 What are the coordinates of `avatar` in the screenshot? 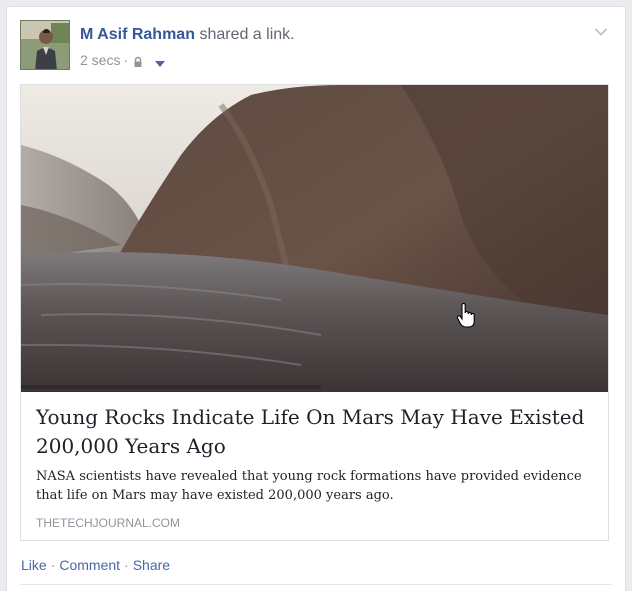 It's located at (45, 45).